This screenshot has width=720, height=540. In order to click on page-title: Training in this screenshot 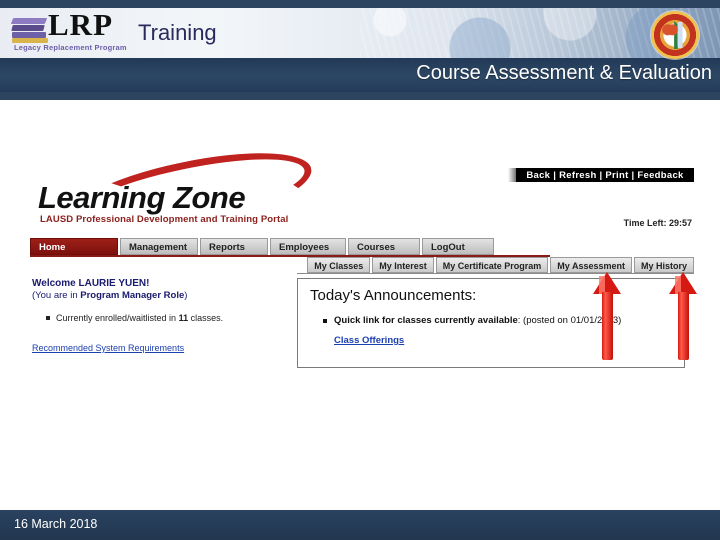, I will do `click(177, 32)`.